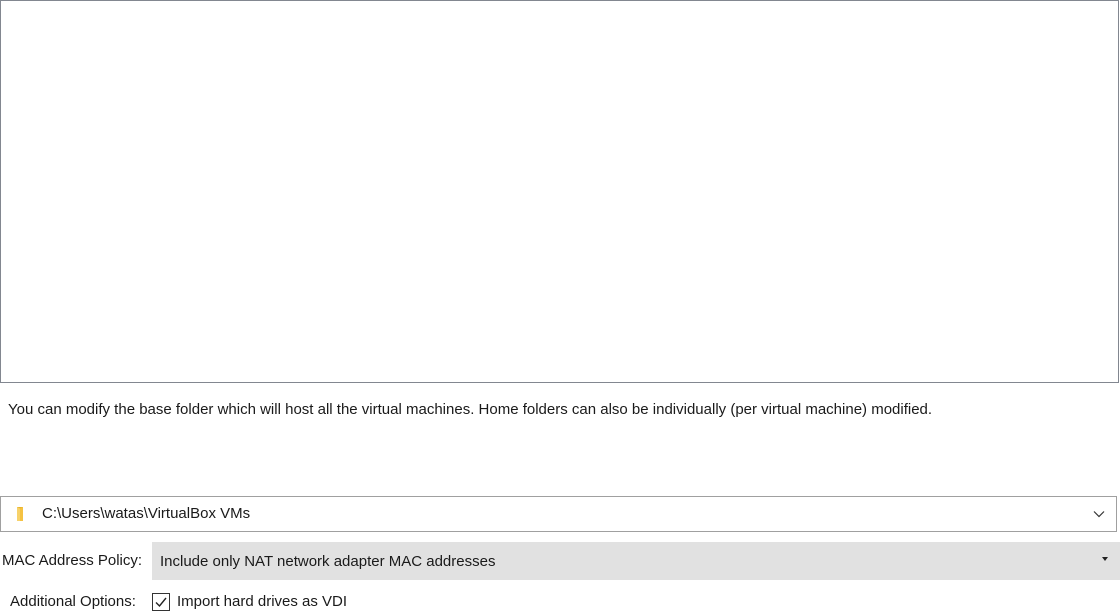 Image resolution: width=1120 pixels, height=616 pixels. I want to click on import-vdi-label: Import hard drives as VDI, so click(262, 602).